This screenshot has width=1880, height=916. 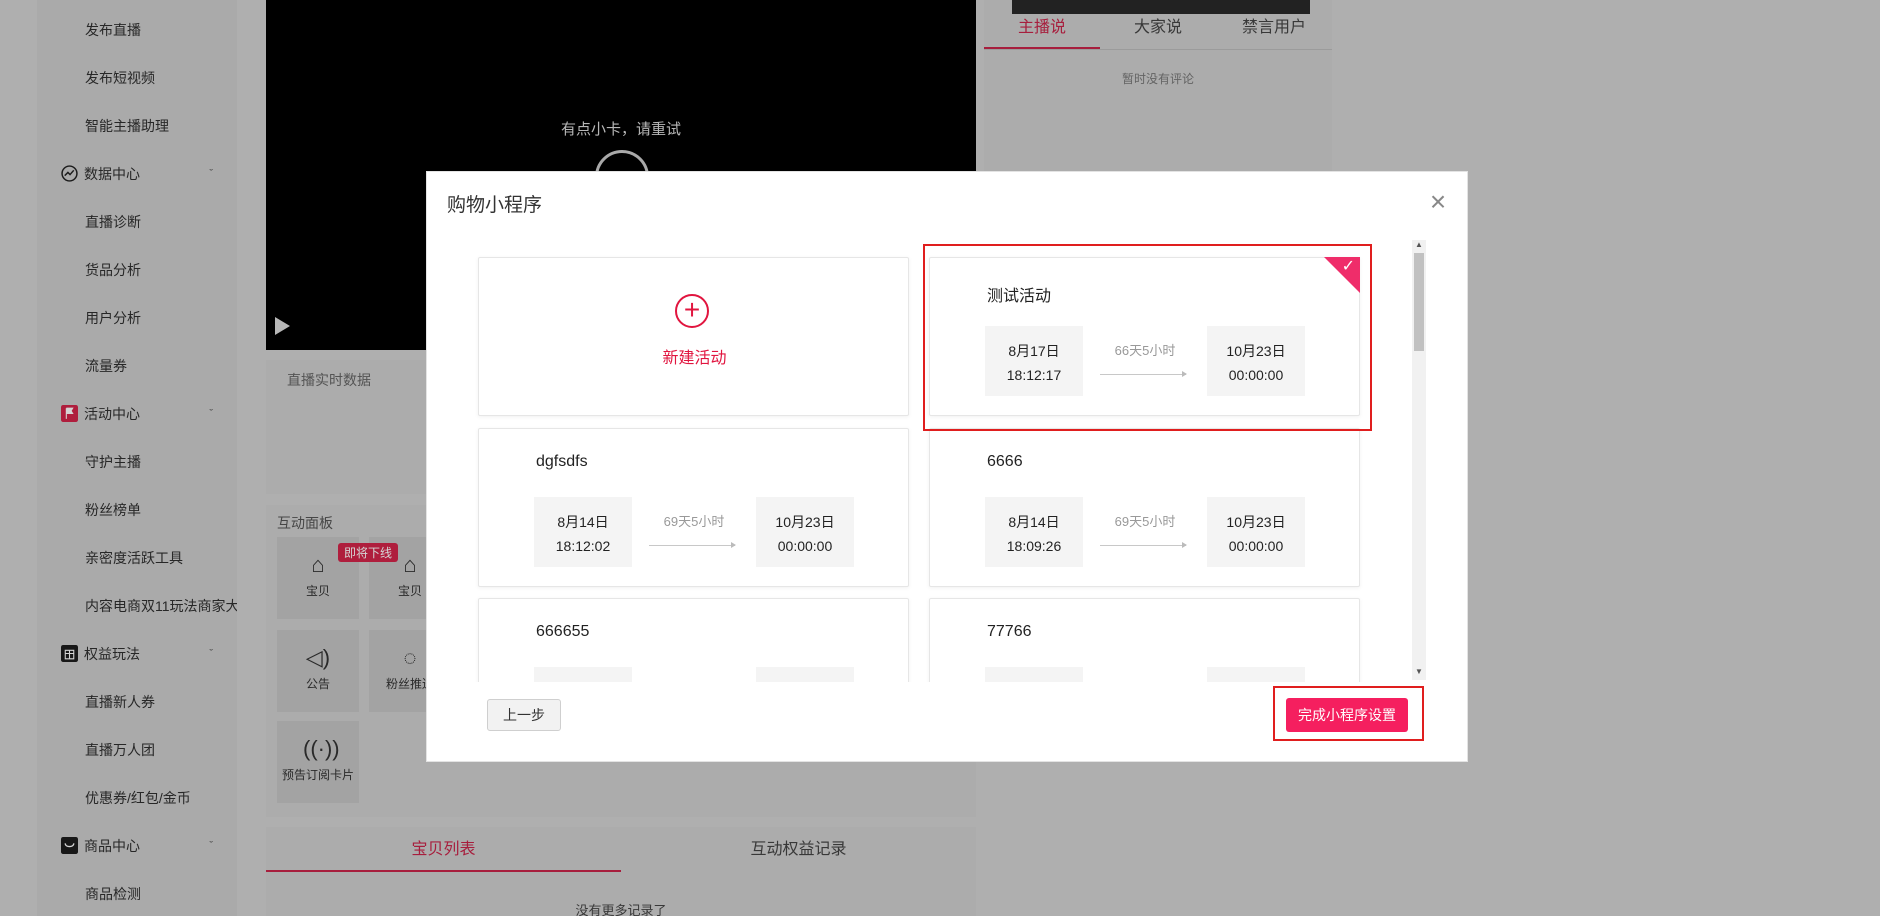 What do you see at coordinates (583, 532) in the screenshot?
I see `start-date-box: 8月14日 18:12:02` at bounding box center [583, 532].